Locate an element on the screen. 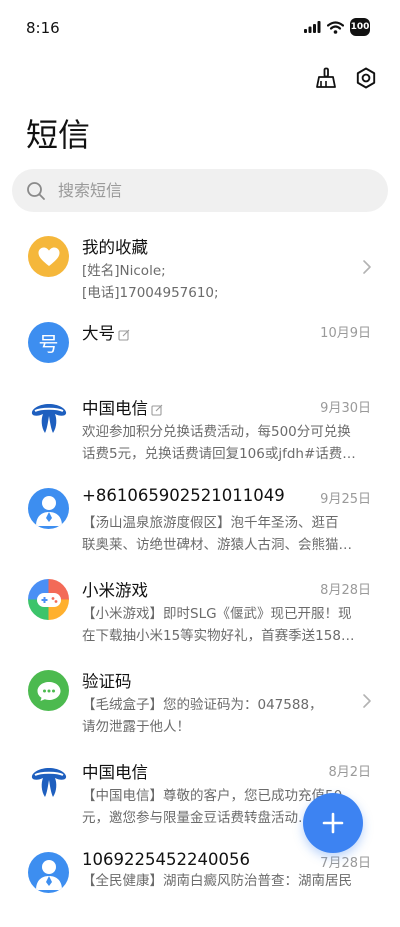  settings-icon is located at coordinates (366, 78).